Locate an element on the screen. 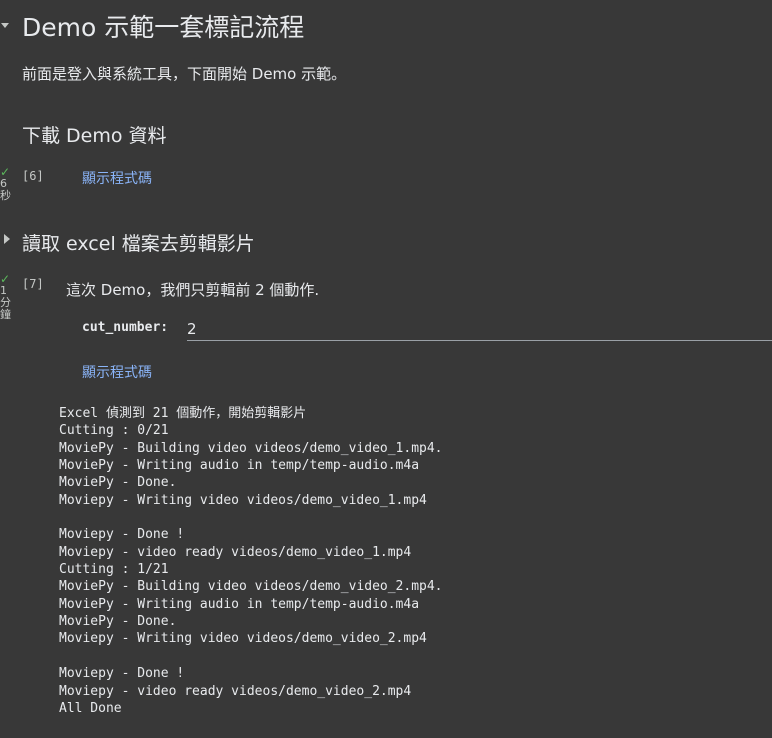 The height and width of the screenshot is (738, 772). cell7-run-time: 1 分 鐘 is located at coordinates (5, 302).